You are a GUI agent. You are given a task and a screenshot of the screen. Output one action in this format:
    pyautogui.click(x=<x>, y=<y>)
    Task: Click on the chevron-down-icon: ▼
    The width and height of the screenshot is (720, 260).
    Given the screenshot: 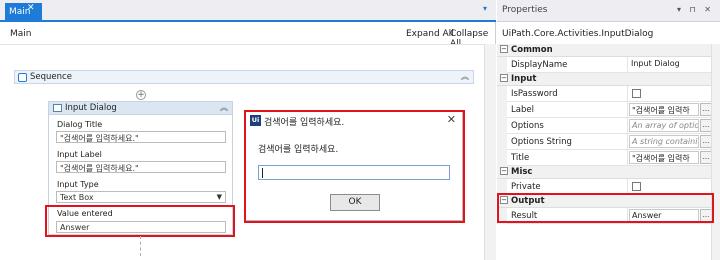 What is the action you would take?
    pyautogui.click(x=219, y=197)
    